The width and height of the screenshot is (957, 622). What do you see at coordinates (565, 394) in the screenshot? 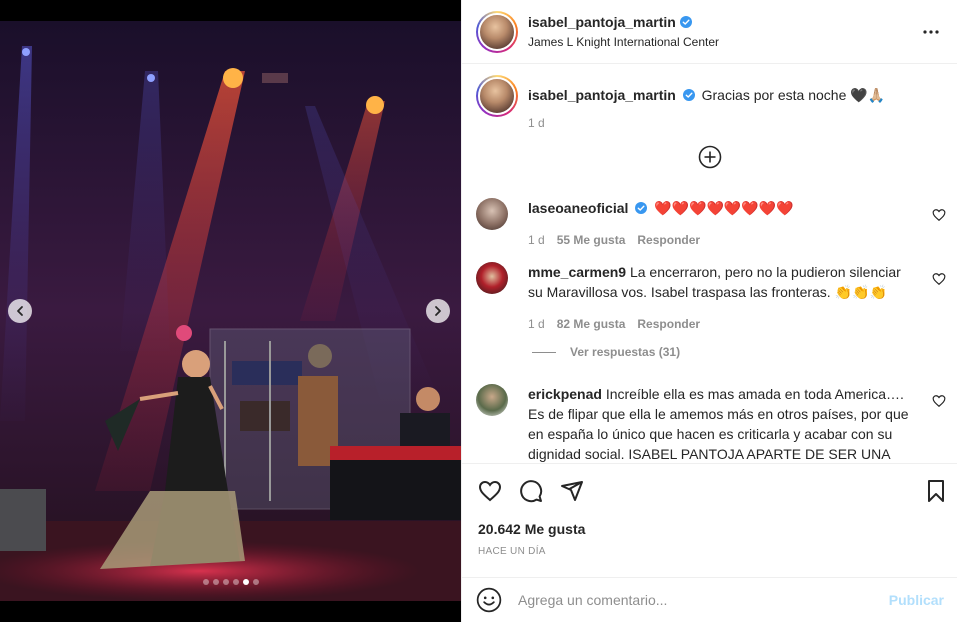
I see `commenter-username: erickpenad` at bounding box center [565, 394].